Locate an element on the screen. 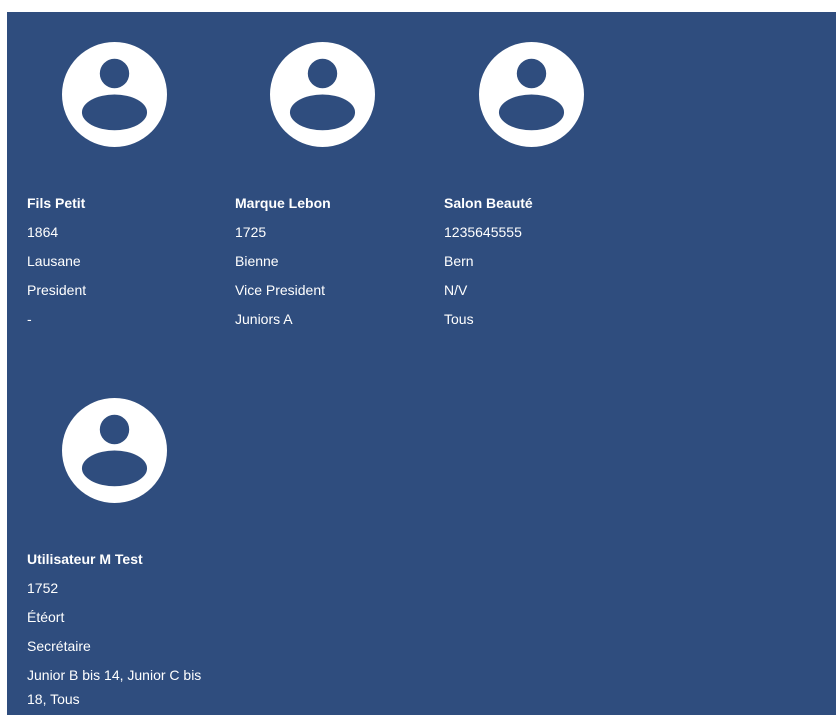 This screenshot has height=722, width=836. member-number: 1725 is located at coordinates (251, 232).